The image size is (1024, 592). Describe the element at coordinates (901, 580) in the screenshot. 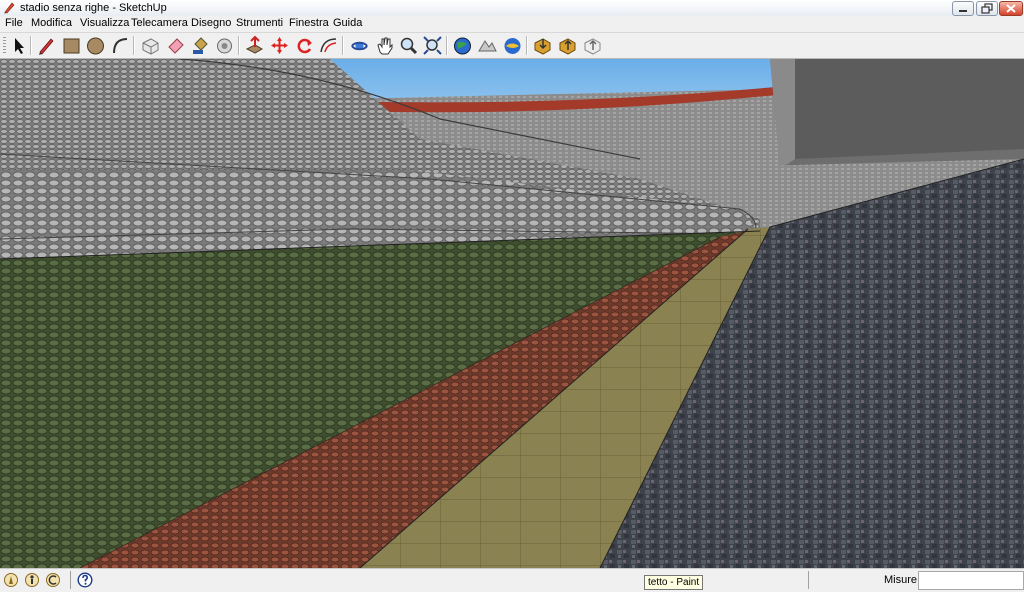

I see `measurements-label: Misure` at that location.